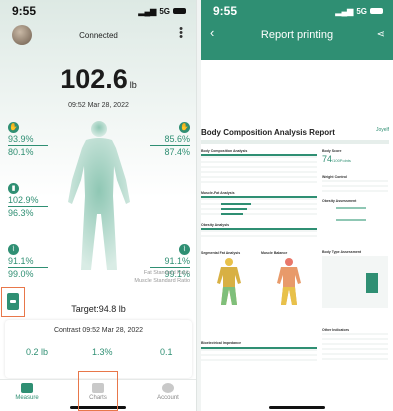 Image resolution: width=393 pixels, height=411 pixels. What do you see at coordinates (234, 209) in the screenshot?
I see `muscle-bar` at bounding box center [234, 209].